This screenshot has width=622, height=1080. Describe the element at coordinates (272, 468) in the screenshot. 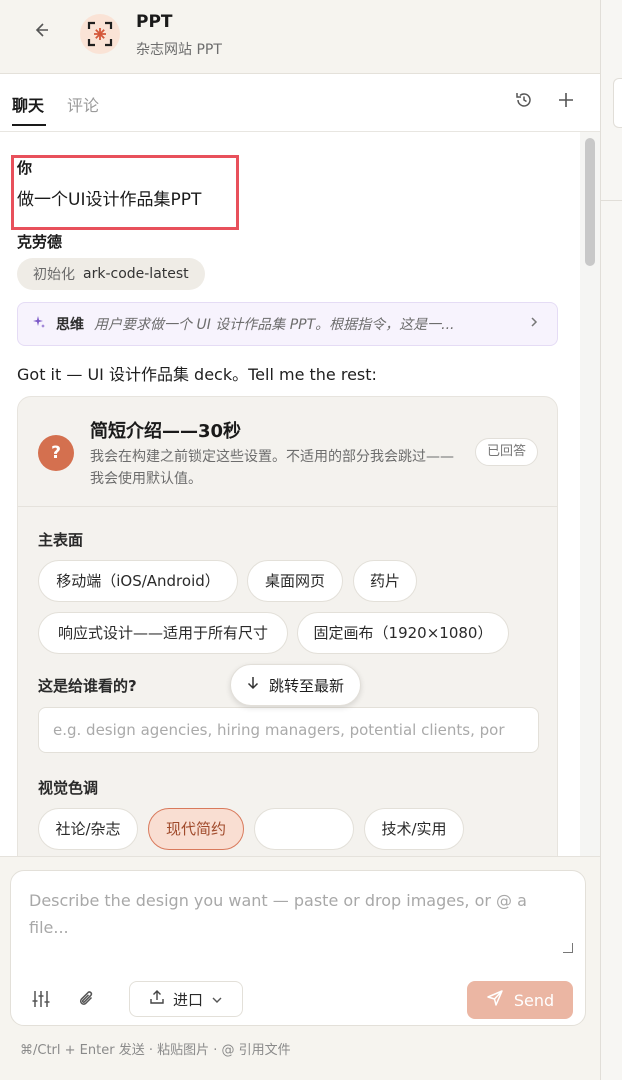

I see `question-description: 我会在构建之前锁定这些设置。不适用的部分我会跳过——我会使用默认值。` at that location.